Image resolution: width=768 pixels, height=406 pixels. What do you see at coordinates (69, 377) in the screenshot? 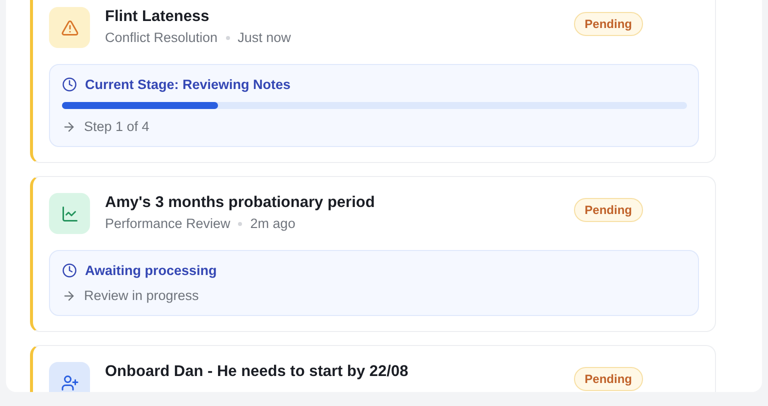
I see `user-plus-icon` at bounding box center [69, 377].